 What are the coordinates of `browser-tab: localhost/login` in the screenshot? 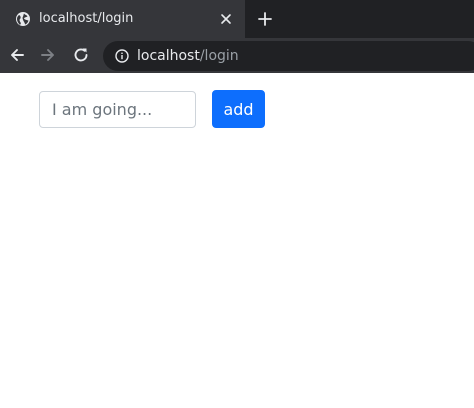 It's located at (122, 19).